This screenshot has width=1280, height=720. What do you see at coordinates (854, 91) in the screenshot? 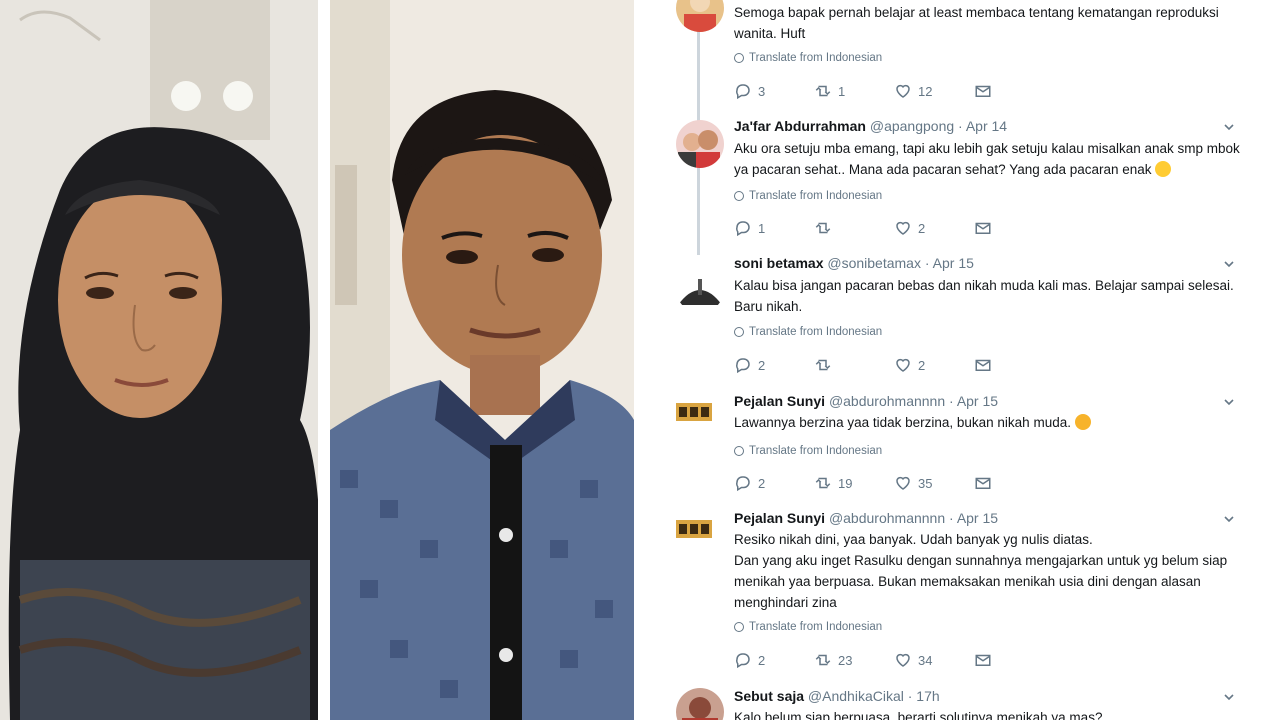
I see `retweet-button: 1` at bounding box center [854, 91].